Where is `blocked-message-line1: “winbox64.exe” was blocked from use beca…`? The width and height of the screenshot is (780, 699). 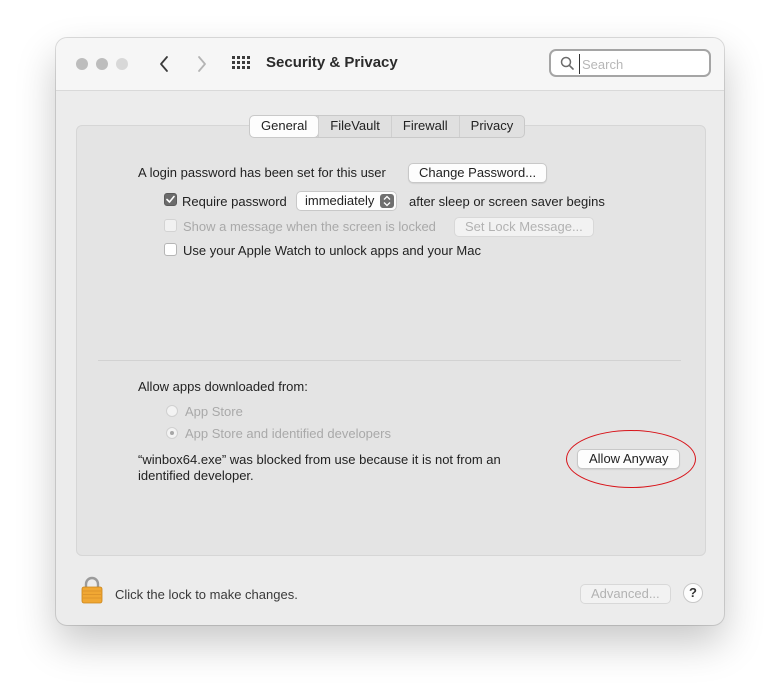
blocked-message-line1: “winbox64.exe” was blocked from use beca… is located at coordinates (319, 459).